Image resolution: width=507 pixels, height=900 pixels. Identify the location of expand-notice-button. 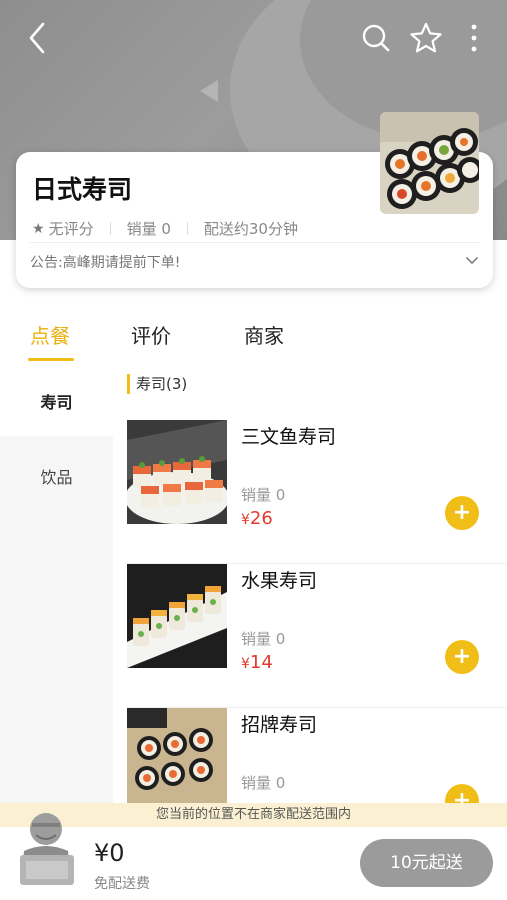
(472, 261).